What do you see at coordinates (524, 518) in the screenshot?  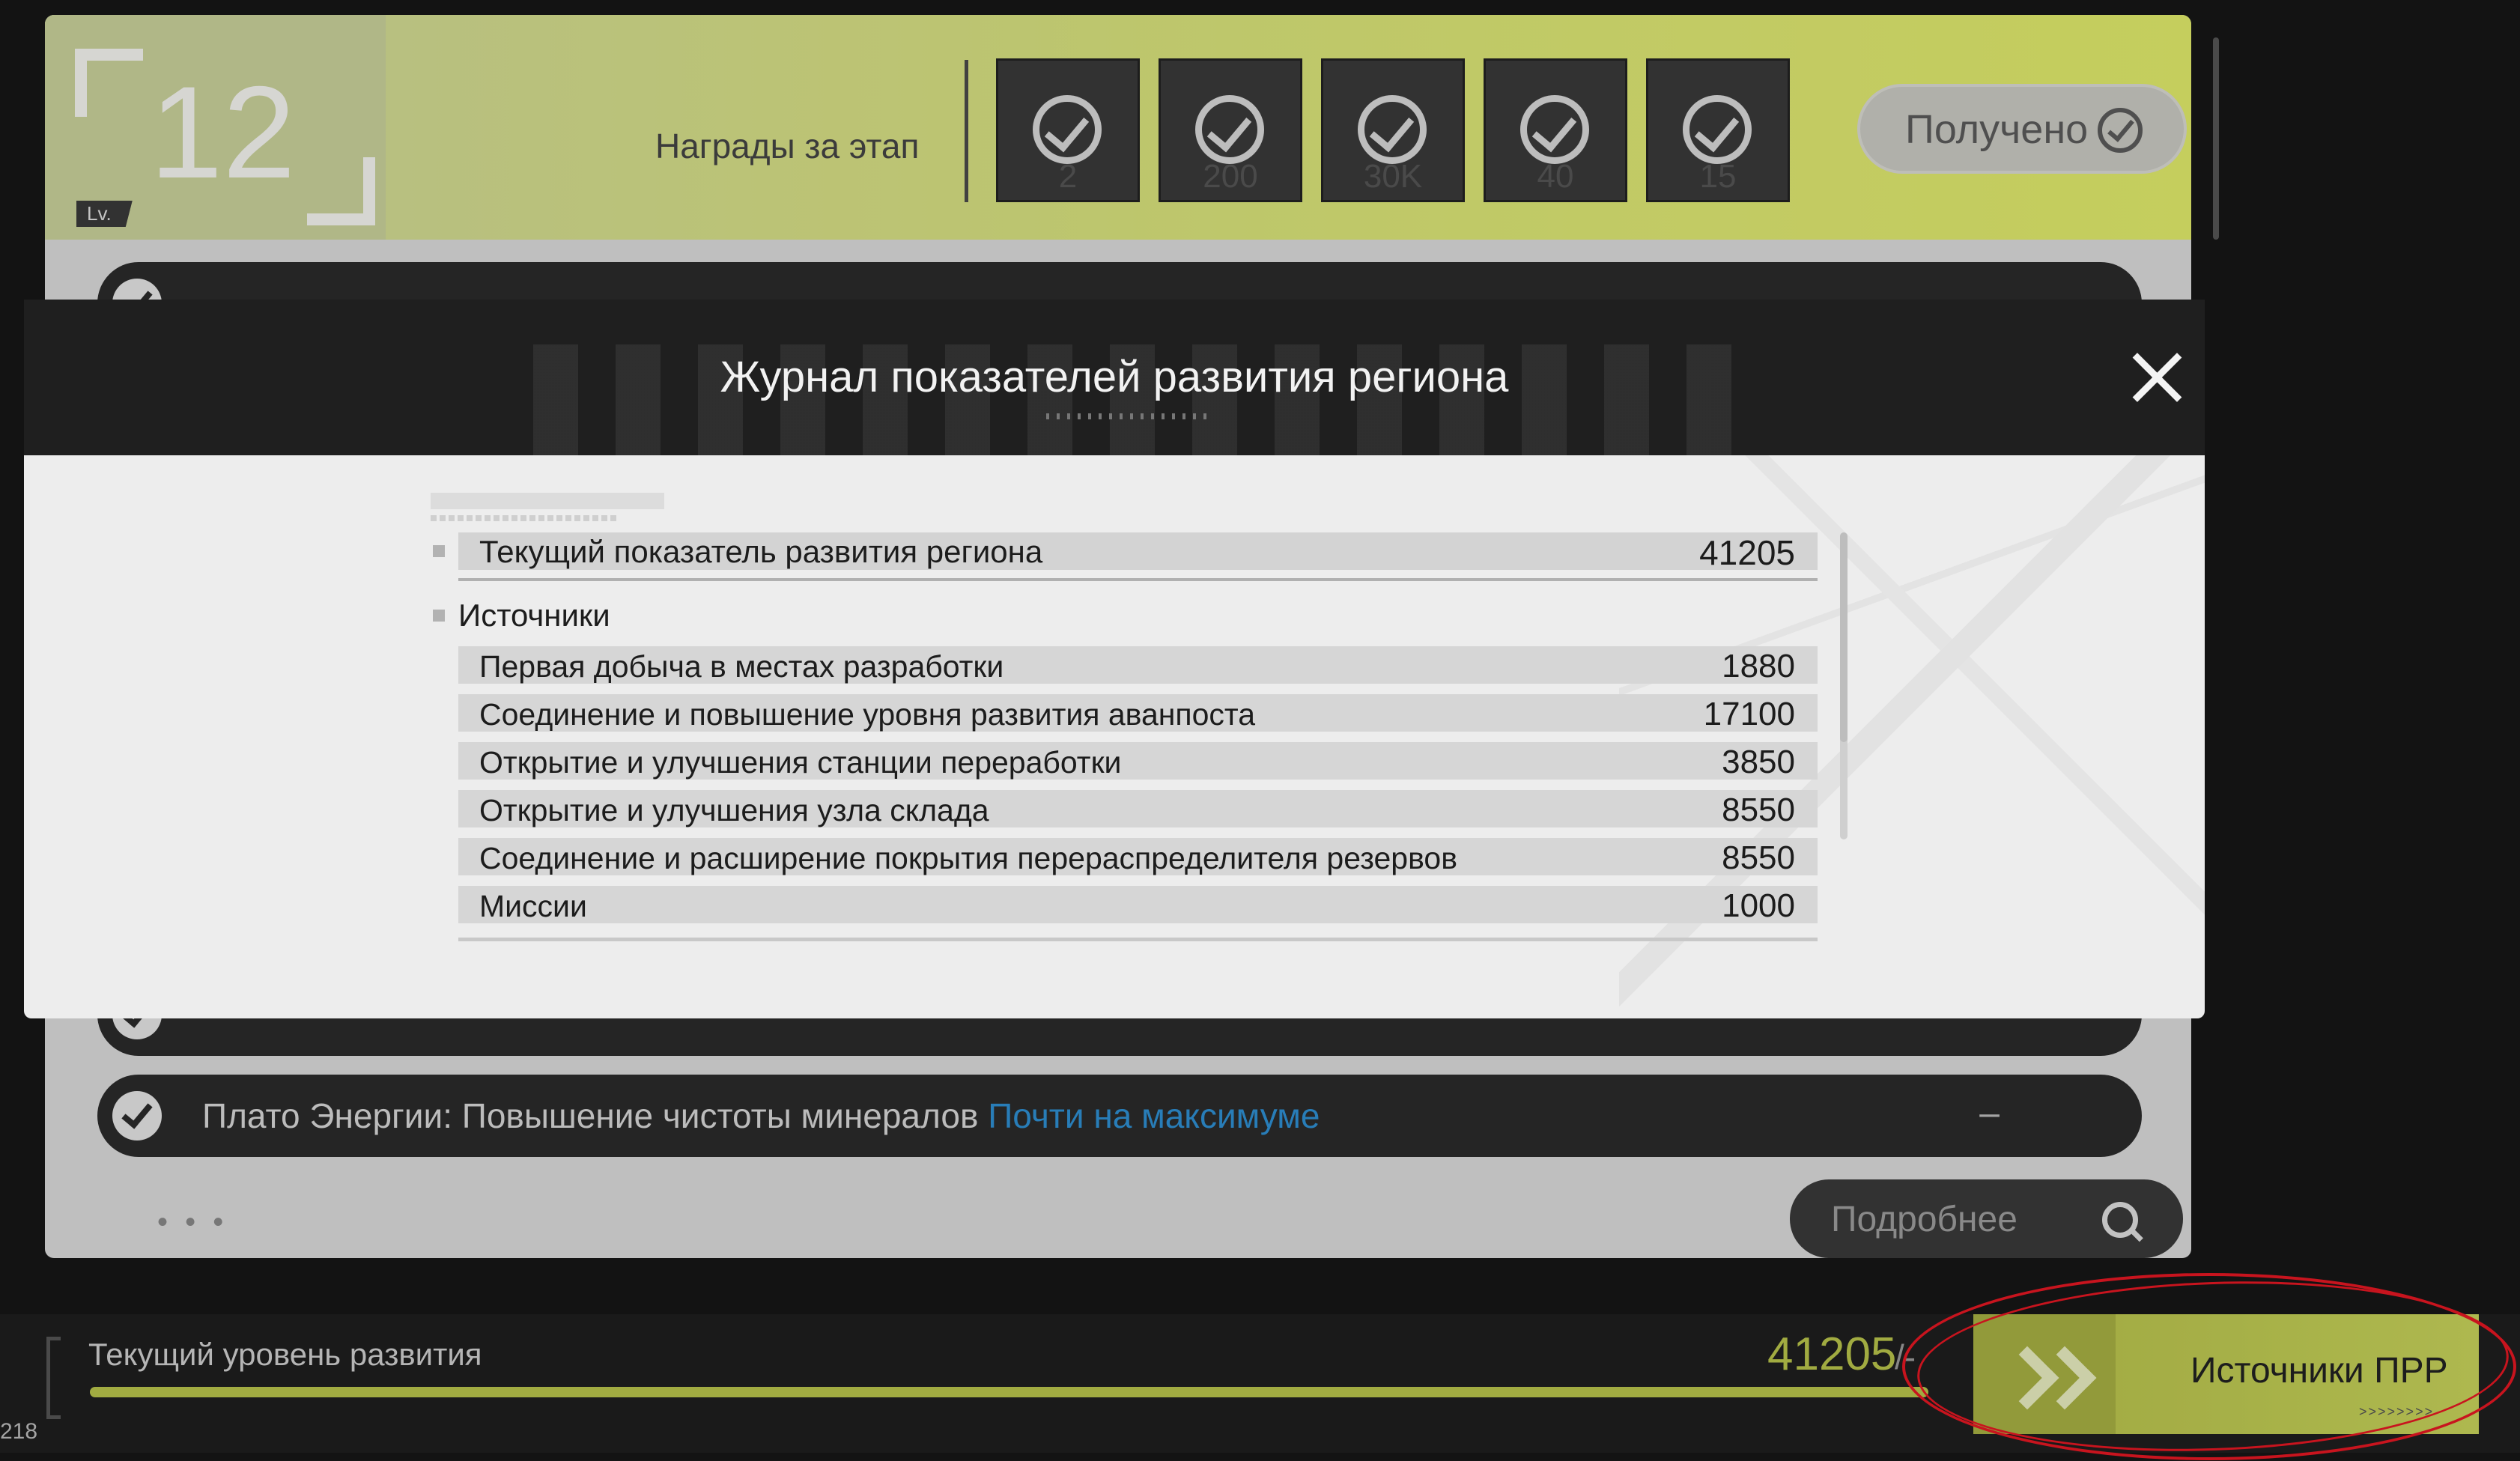 I see `section-tab-deco` at bounding box center [524, 518].